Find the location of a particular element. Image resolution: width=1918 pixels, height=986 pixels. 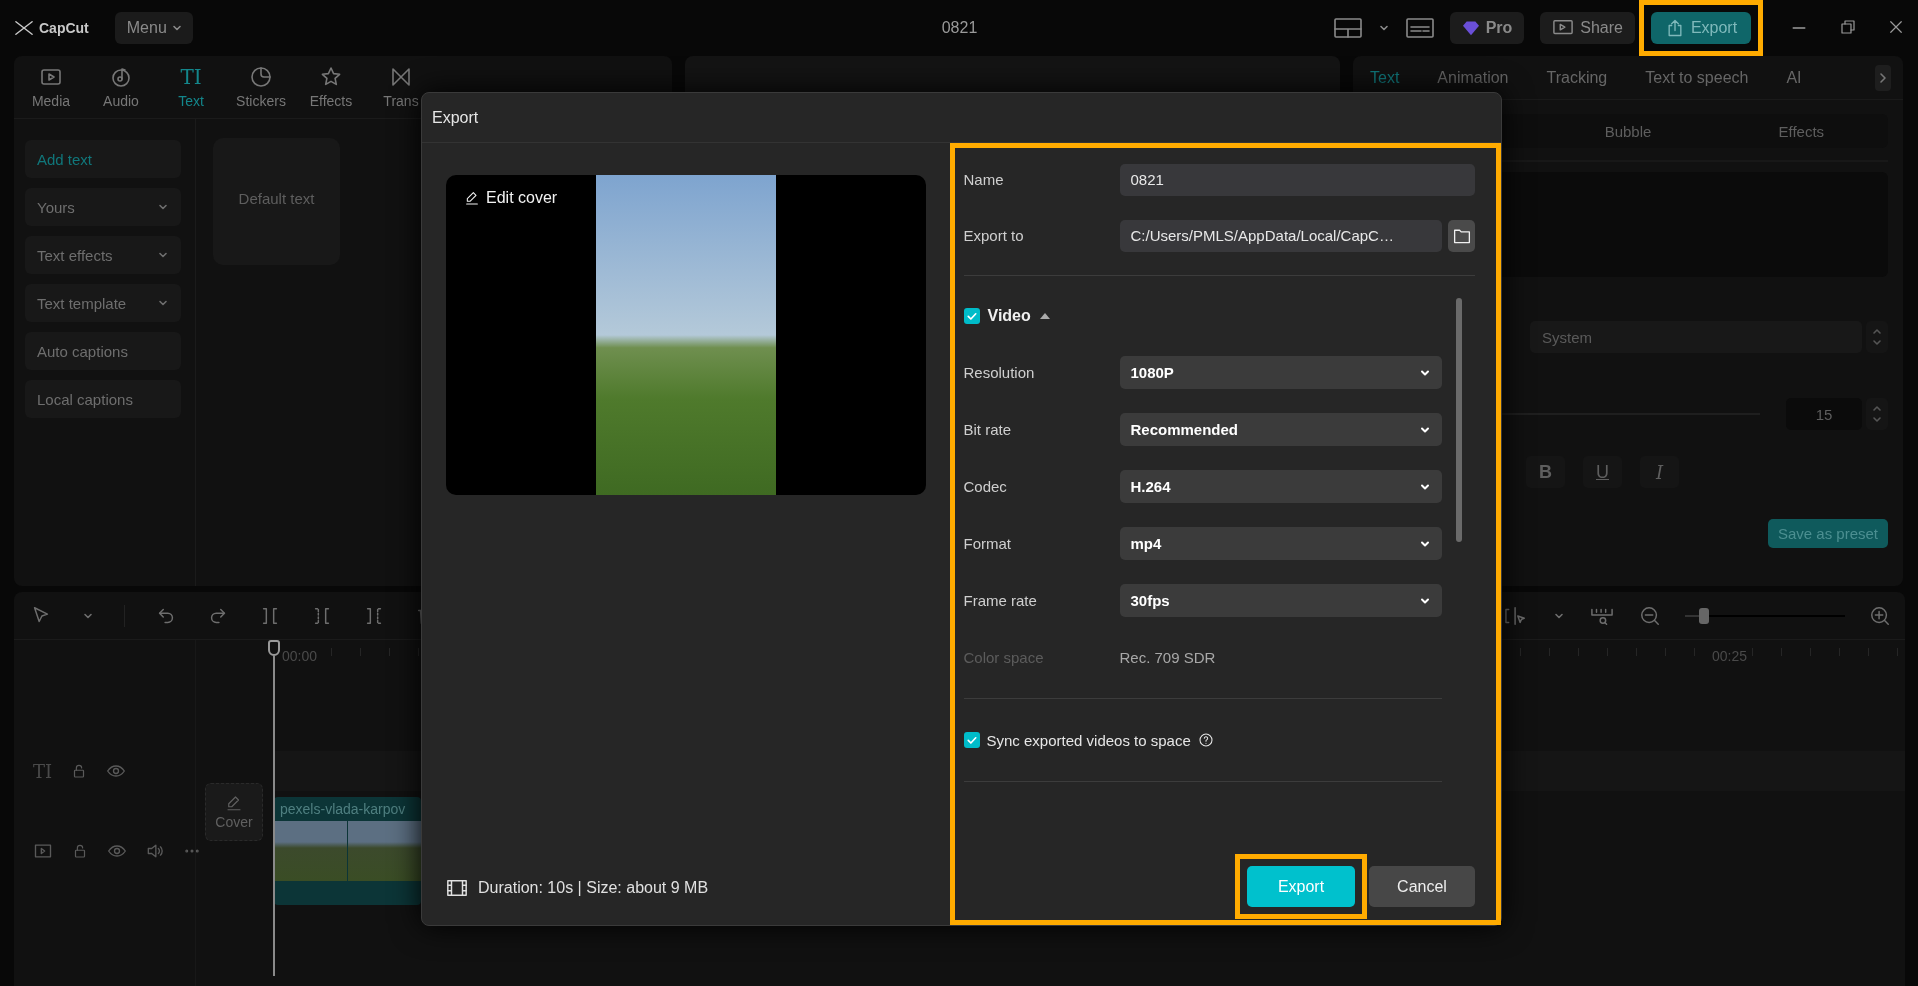

panel-tab: Media is located at coordinates (51, 87).